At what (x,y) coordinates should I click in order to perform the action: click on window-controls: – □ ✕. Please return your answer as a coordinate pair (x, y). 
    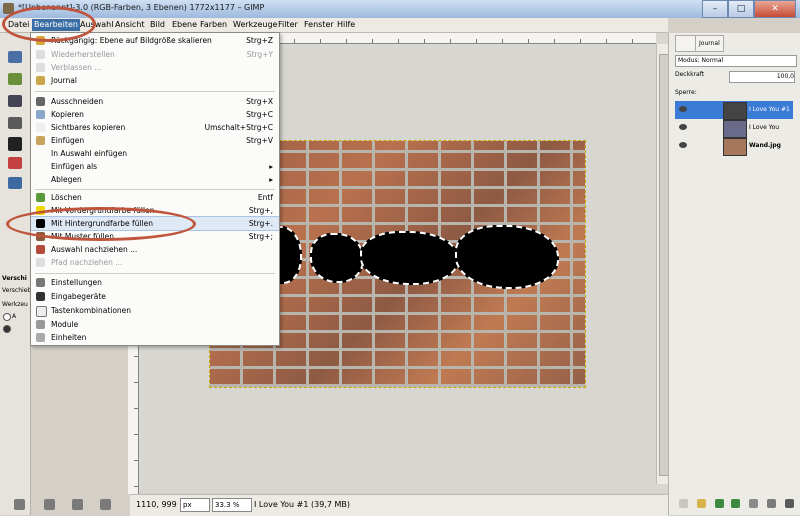
    Looking at the image, I should click on (749, 9).